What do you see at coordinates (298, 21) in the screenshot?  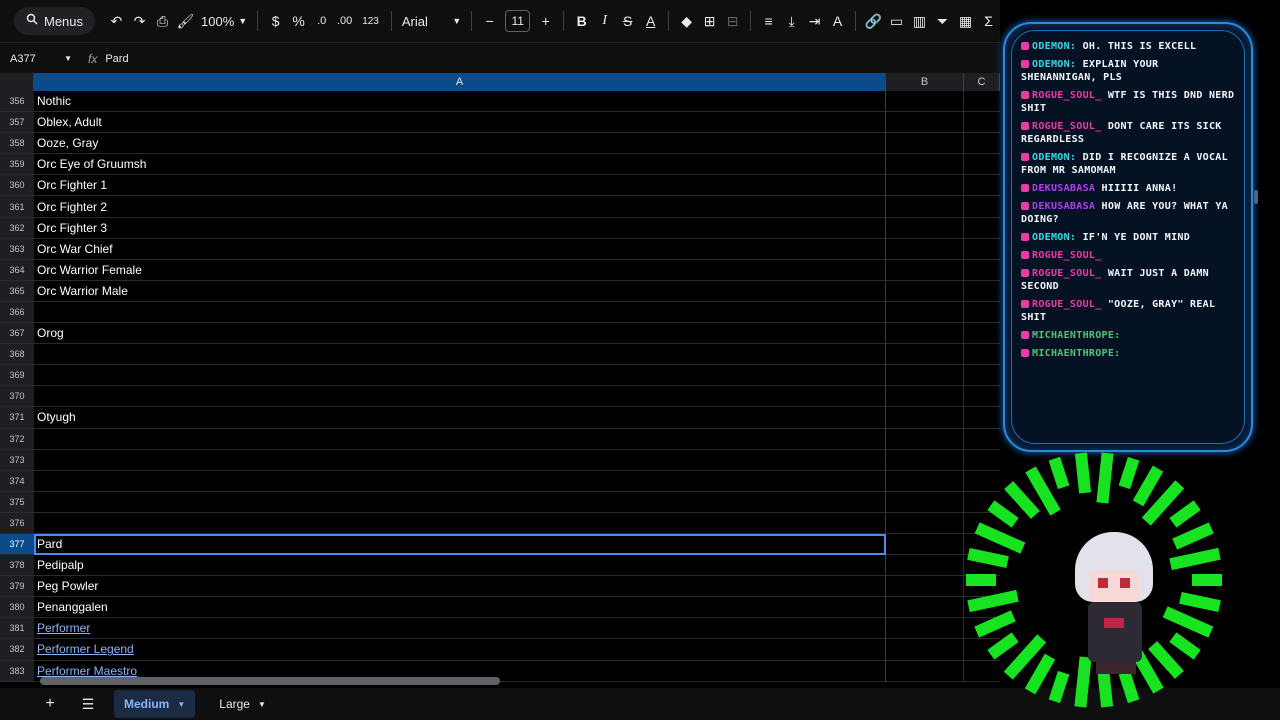 I see `percent-button: %` at bounding box center [298, 21].